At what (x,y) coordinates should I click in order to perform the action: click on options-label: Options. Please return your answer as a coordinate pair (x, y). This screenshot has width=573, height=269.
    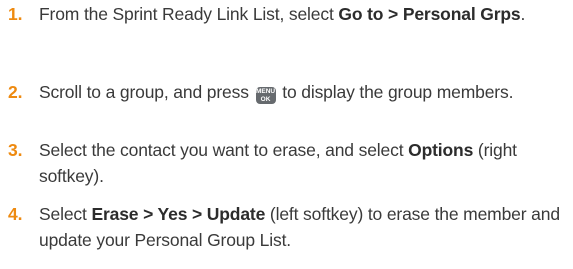
    Looking at the image, I should click on (441, 150).